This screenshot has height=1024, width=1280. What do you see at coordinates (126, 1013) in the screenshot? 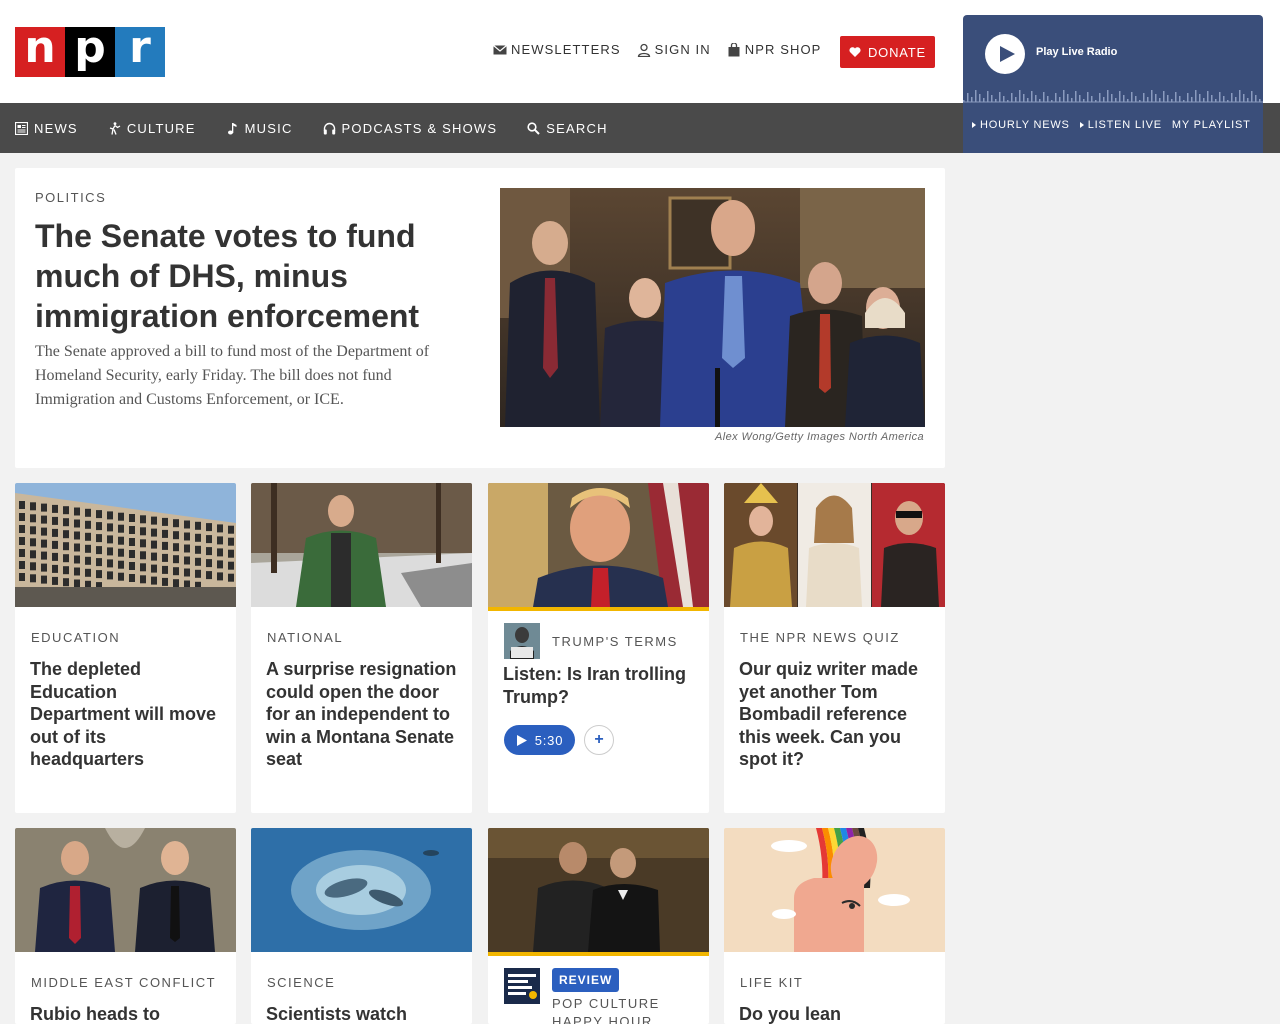
I see `story-title: Rubio heads to` at bounding box center [126, 1013].